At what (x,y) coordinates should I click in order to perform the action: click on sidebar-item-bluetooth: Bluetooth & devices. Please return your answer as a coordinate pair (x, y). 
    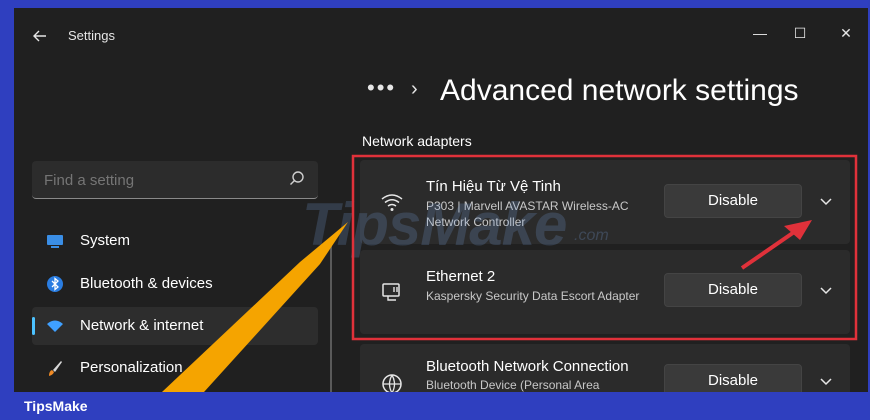
    Looking at the image, I should click on (175, 284).